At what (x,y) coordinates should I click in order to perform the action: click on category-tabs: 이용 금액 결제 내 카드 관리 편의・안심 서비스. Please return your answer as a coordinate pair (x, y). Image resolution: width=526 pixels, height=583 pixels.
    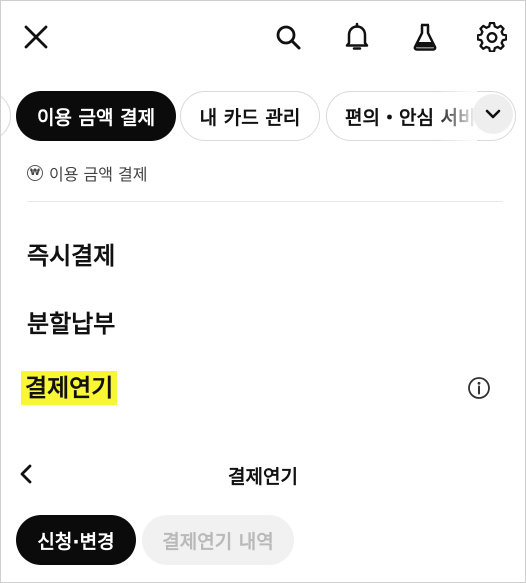
    Looking at the image, I should click on (263, 117).